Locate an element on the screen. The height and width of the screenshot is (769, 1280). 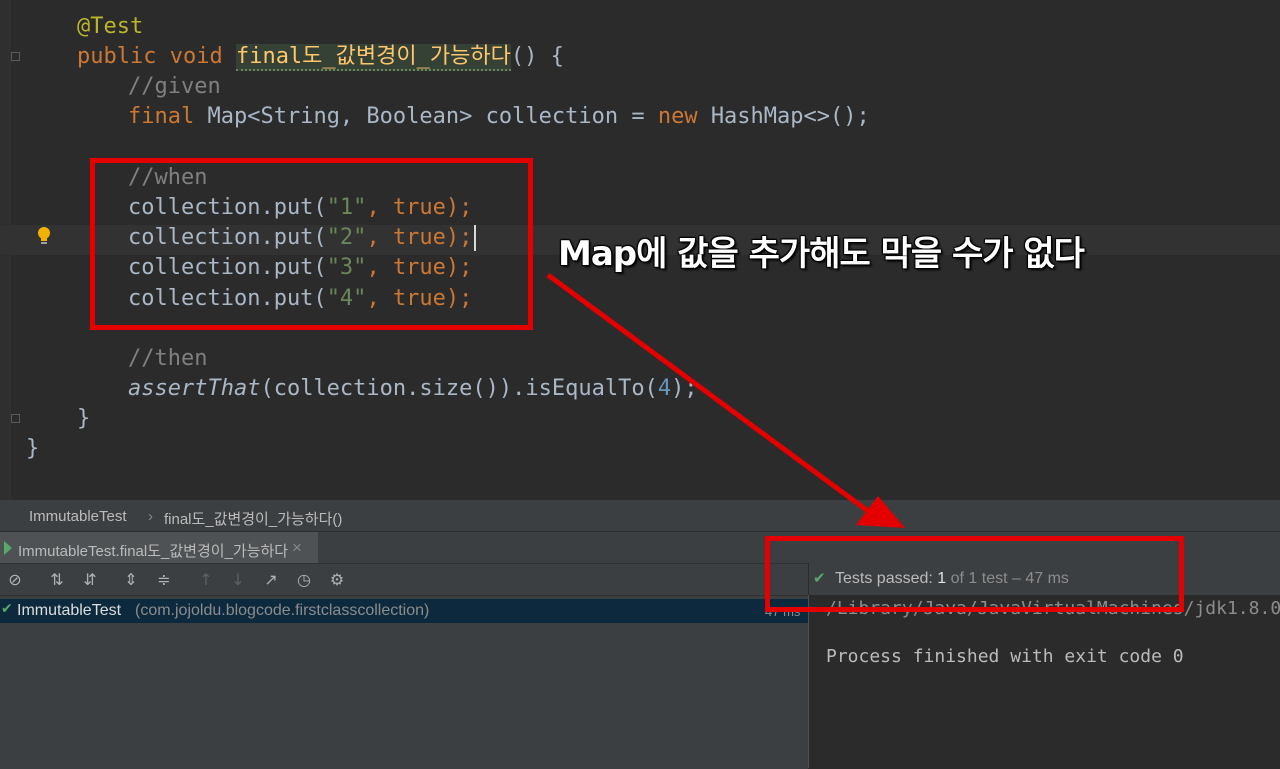
run-tab: ImmutableTest.final도_값변경이_가능하다 × is located at coordinates (159, 548).